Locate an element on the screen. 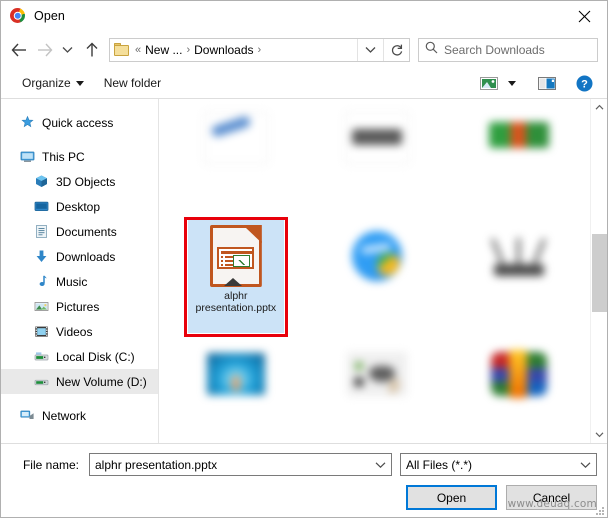 This screenshot has height=518, width=608. new-folder-label: New folder is located at coordinates (132, 83).